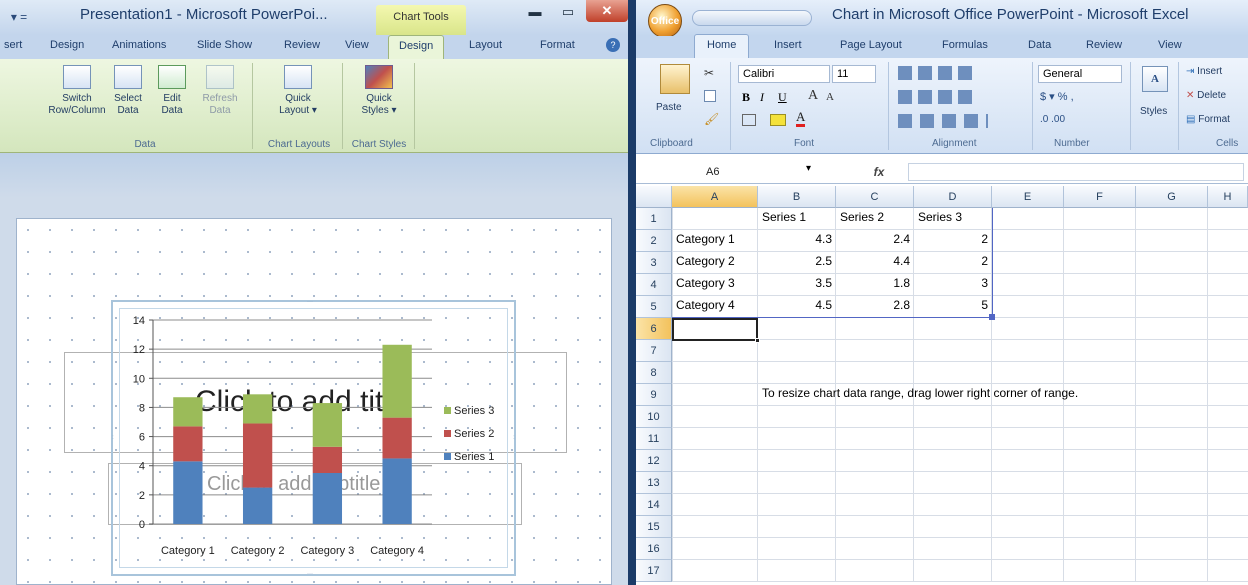 The image size is (1248, 585). I want to click on select-all-corner, so click(654, 197).